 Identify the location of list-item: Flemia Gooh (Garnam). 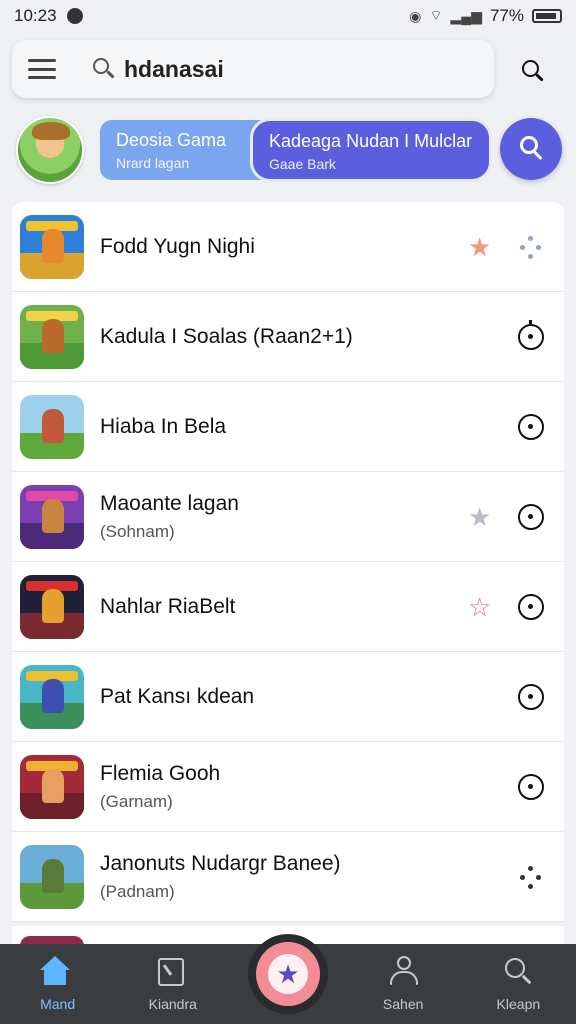
(288, 787).